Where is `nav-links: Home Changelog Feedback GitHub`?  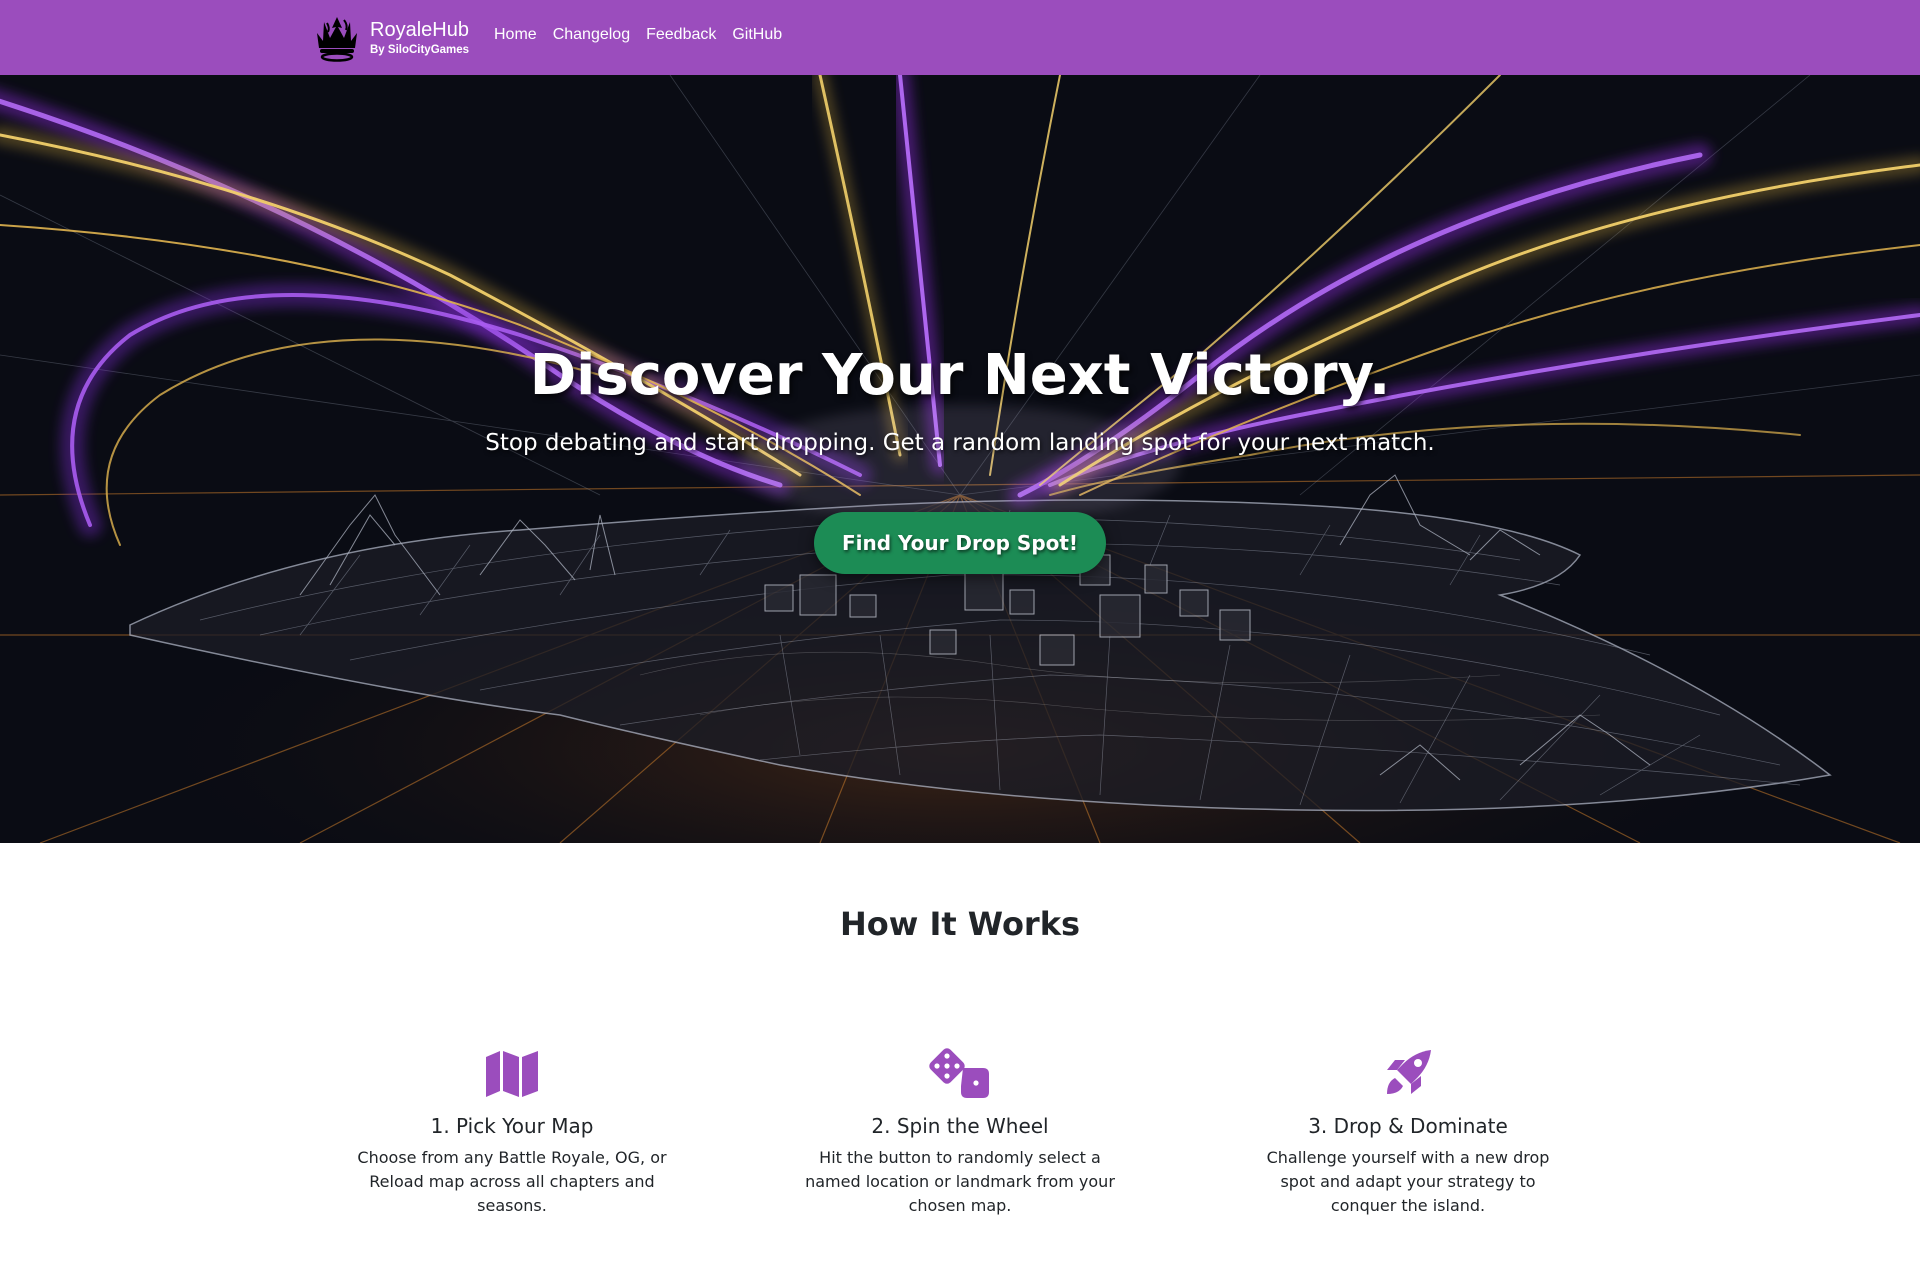 nav-links: Home Changelog Feedback GitHub is located at coordinates (646, 35).